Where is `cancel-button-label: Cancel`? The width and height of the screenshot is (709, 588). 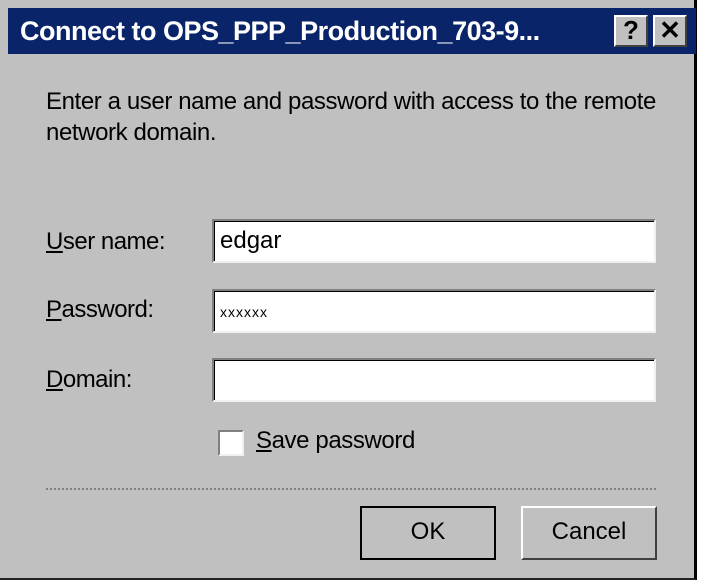 cancel-button-label: Cancel is located at coordinates (589, 531).